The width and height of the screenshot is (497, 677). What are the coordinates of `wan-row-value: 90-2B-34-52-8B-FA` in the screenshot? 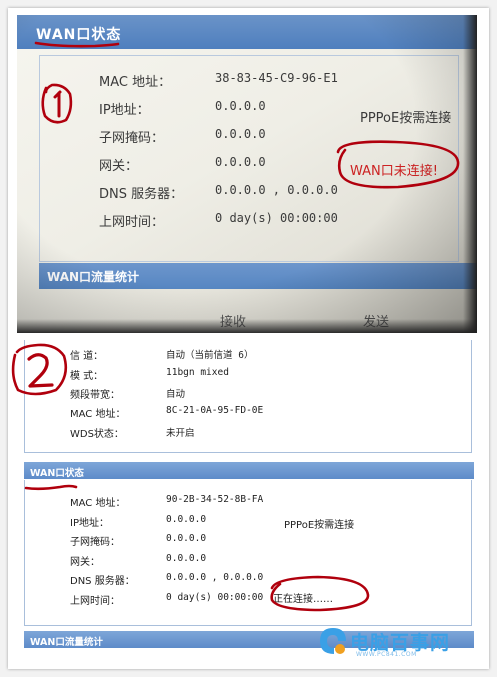 It's located at (215, 499).